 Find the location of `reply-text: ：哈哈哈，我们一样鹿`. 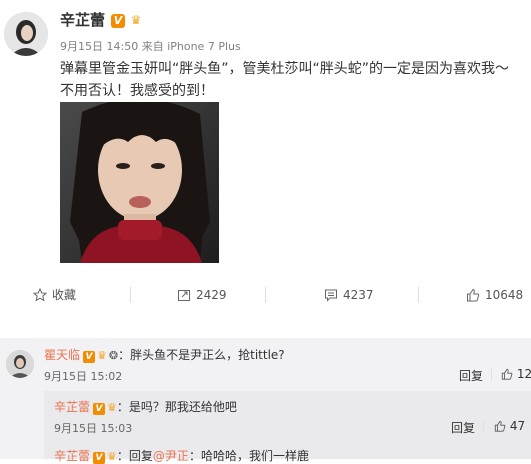

reply-text: ：哈哈哈，我们一样鹿 is located at coordinates (248, 456).